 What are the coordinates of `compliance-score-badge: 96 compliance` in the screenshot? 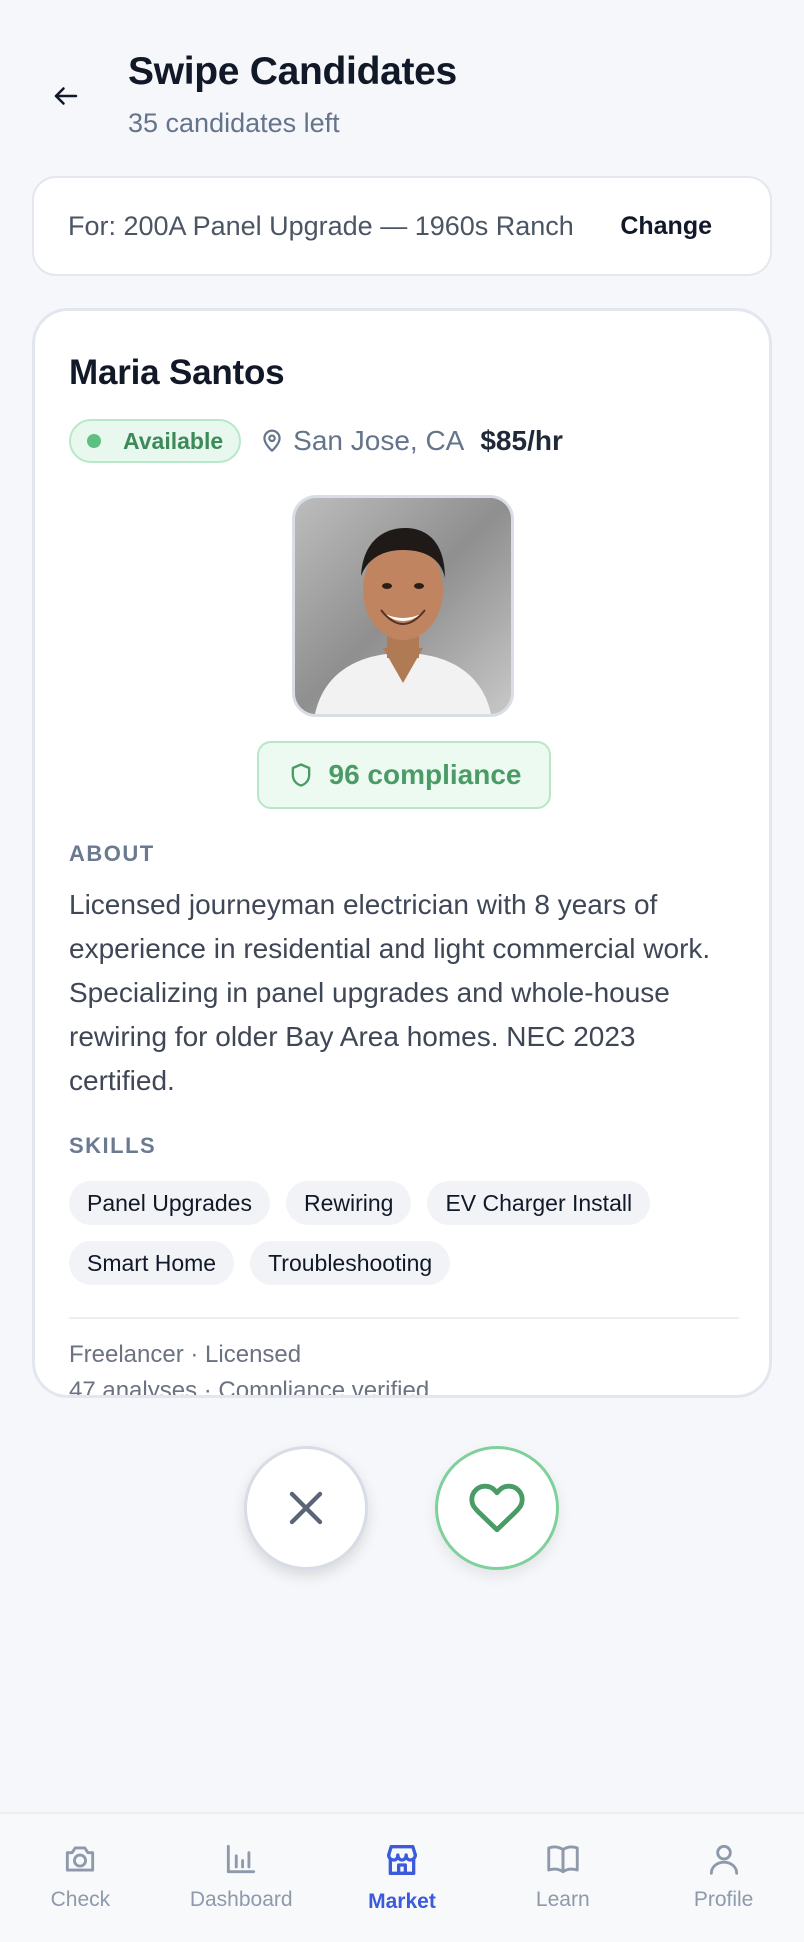 It's located at (404, 775).